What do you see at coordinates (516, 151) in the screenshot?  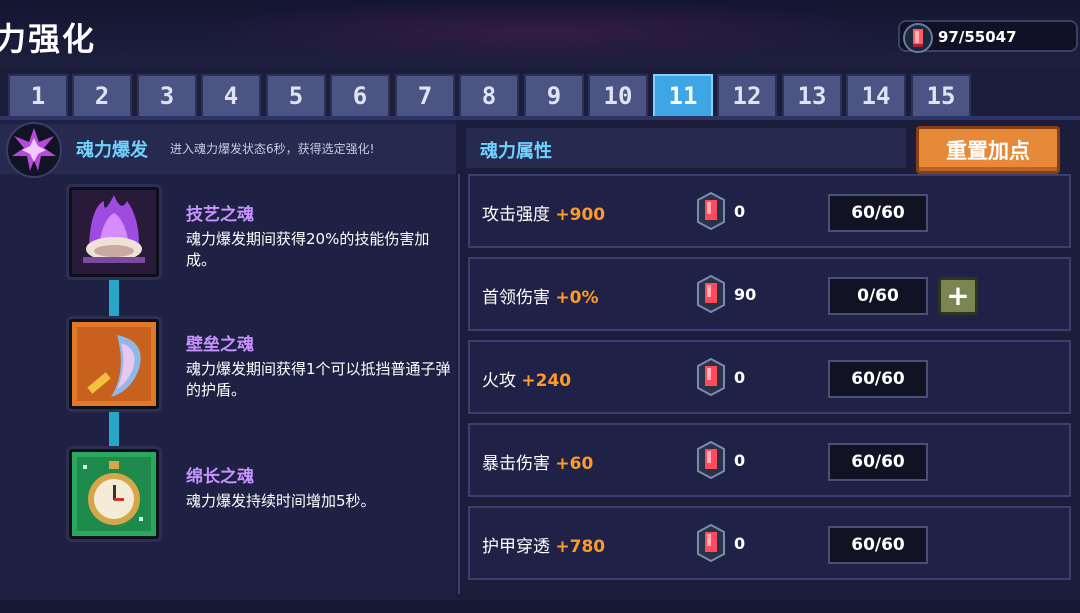 I see `attributes-title: 魂力属性` at bounding box center [516, 151].